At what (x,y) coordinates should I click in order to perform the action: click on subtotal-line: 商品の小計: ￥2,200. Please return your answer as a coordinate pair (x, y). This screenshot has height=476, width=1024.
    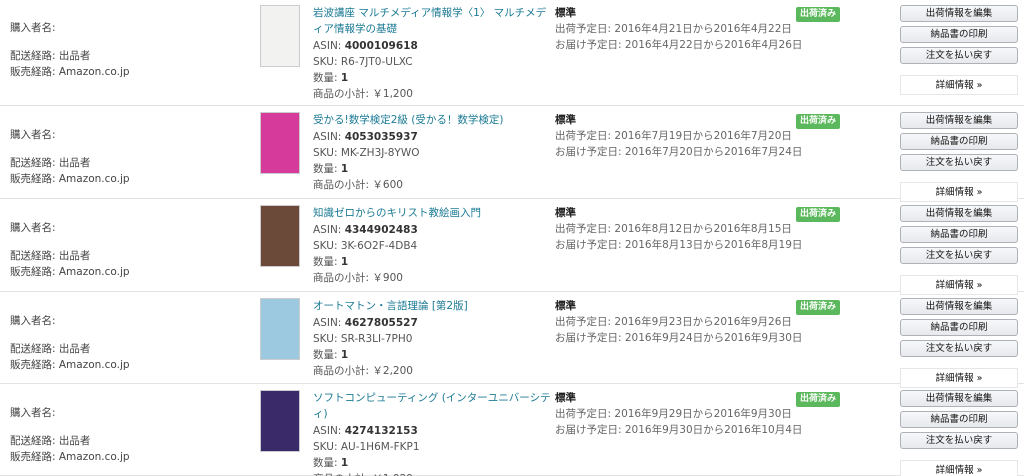
    Looking at the image, I should click on (363, 371).